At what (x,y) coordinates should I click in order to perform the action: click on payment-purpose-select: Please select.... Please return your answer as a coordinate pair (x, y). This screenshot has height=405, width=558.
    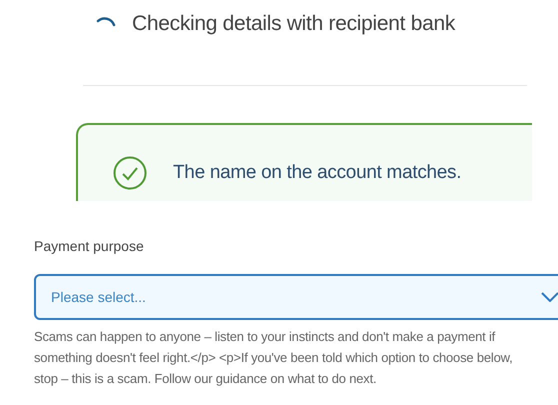
    Looking at the image, I should click on (296, 297).